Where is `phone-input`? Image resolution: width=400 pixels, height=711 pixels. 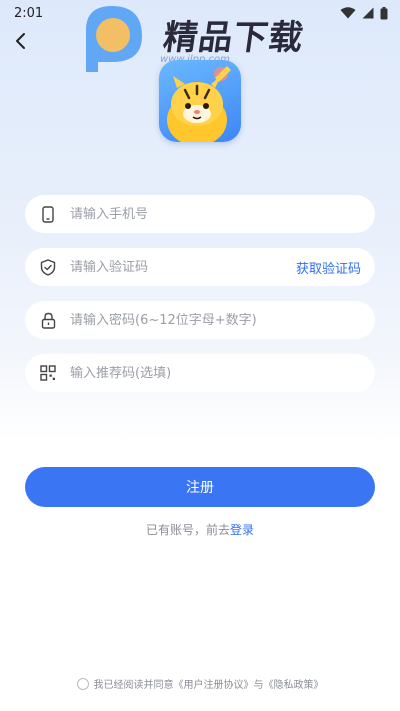
phone-input is located at coordinates (215, 214).